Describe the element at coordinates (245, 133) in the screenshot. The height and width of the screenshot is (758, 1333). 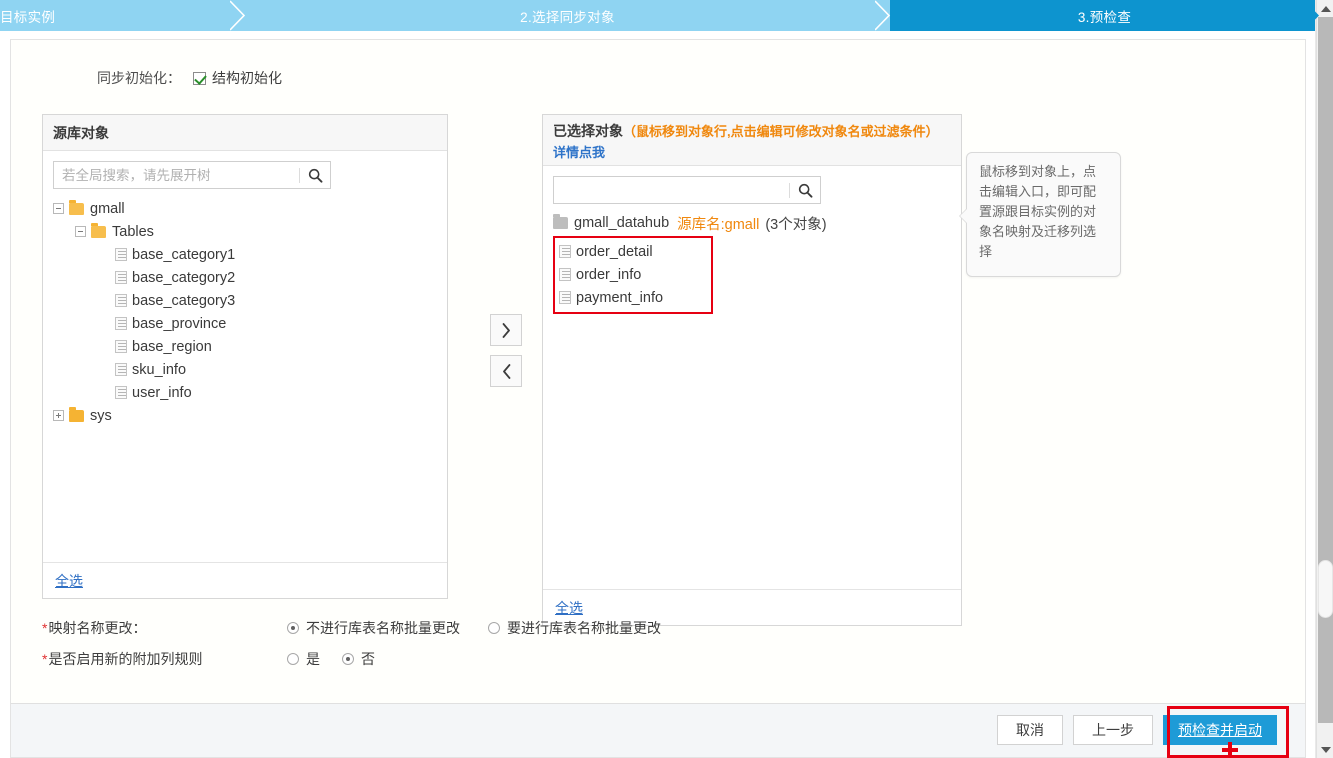
I see `source-objects-title: 源库对象` at that location.